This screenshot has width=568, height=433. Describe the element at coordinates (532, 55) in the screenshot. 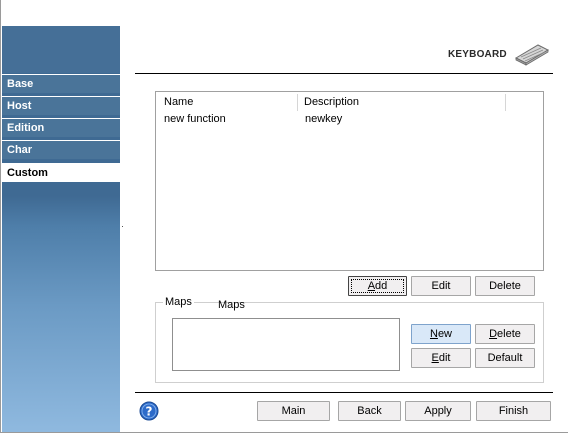

I see `keyboard-icon` at that location.